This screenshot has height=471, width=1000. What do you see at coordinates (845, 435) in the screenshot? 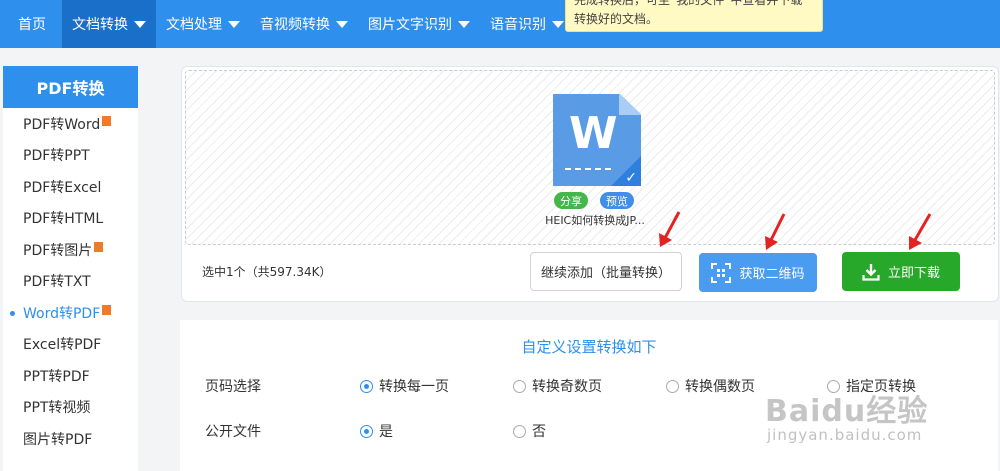
I see `watermark-url: jingyan.baidu.com` at bounding box center [845, 435].